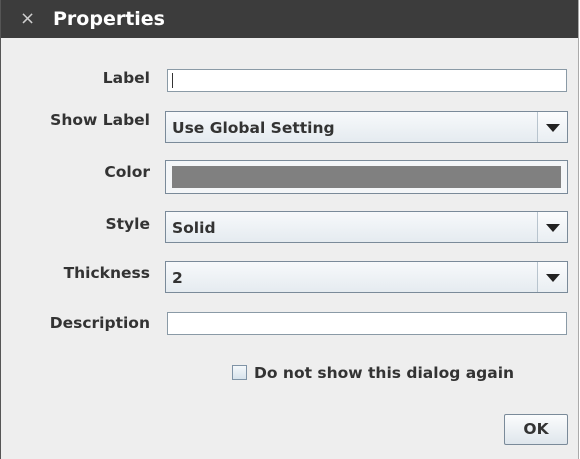  Describe the element at coordinates (127, 172) in the screenshot. I see `color-field-label: Color` at that location.